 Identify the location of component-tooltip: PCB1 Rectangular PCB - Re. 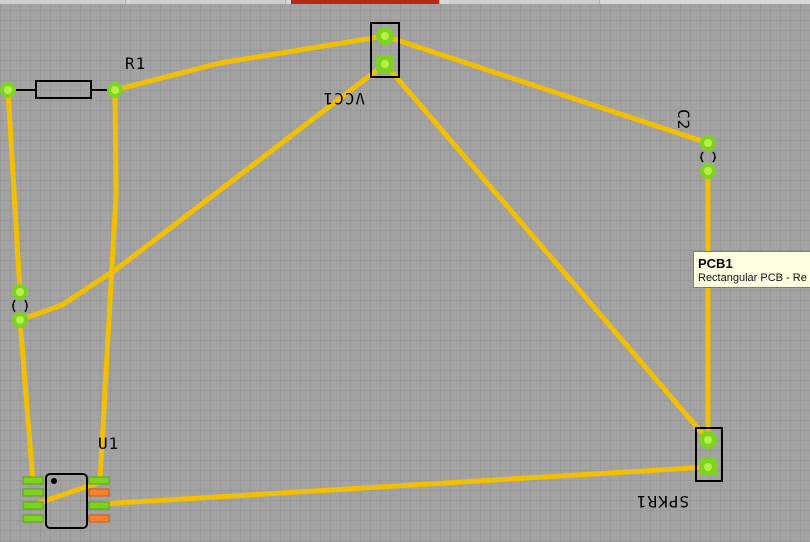
(751, 269).